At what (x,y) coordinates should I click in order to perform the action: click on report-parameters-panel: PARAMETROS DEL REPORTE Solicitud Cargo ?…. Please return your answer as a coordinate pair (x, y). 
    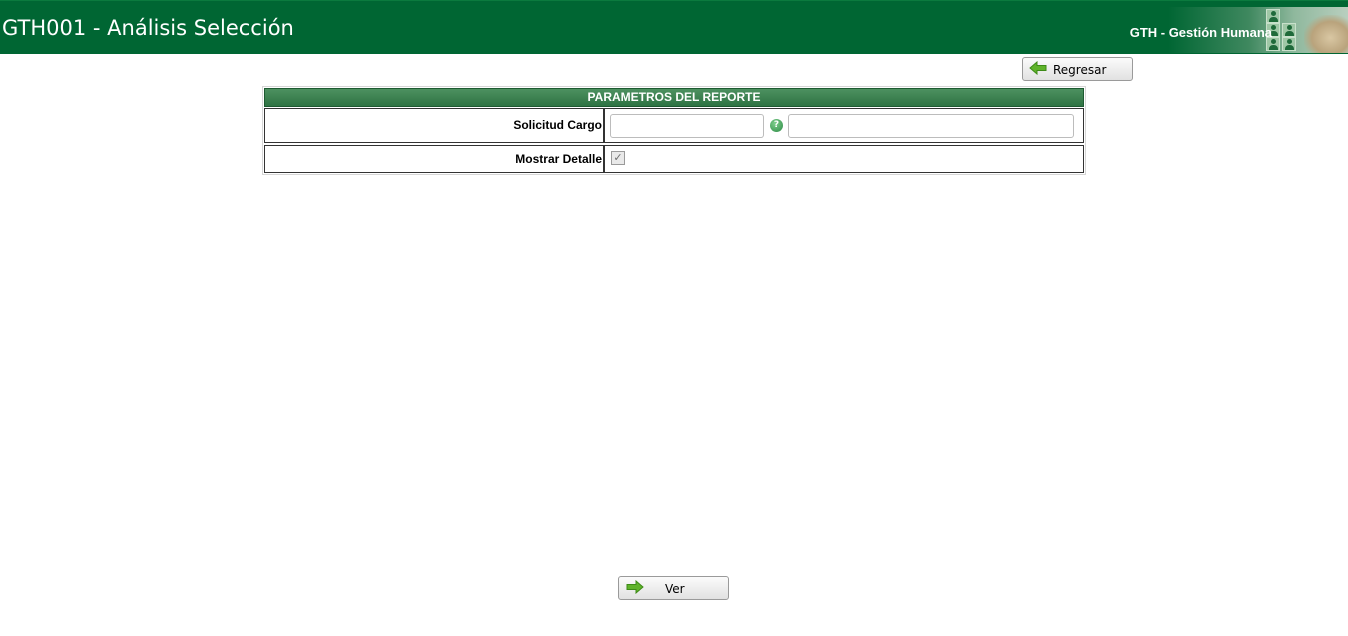
    Looking at the image, I should click on (674, 130).